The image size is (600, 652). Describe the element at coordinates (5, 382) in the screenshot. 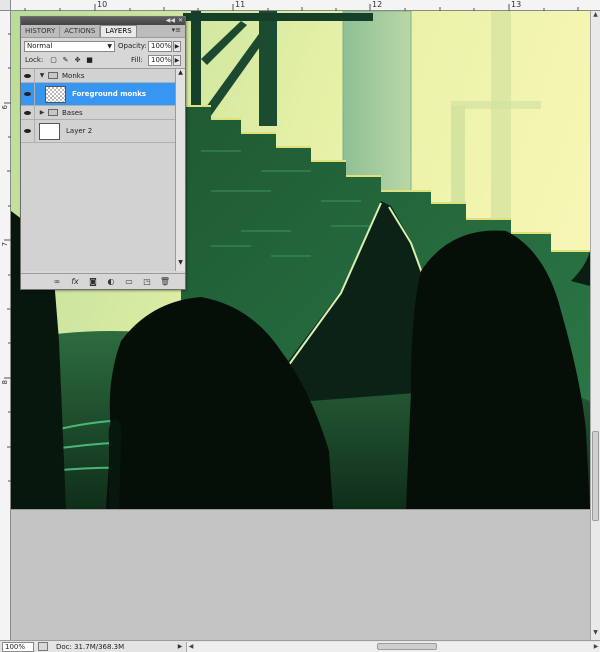

I see `ruler-label-8: 8` at that location.